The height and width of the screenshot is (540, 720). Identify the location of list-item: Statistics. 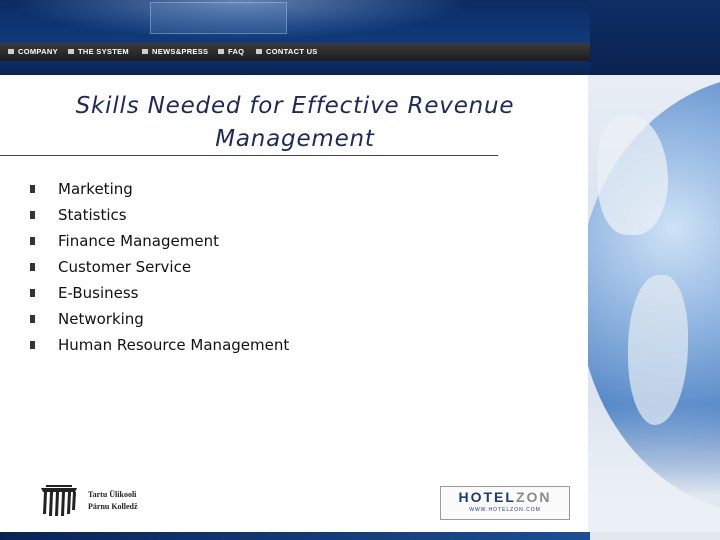
(159, 215).